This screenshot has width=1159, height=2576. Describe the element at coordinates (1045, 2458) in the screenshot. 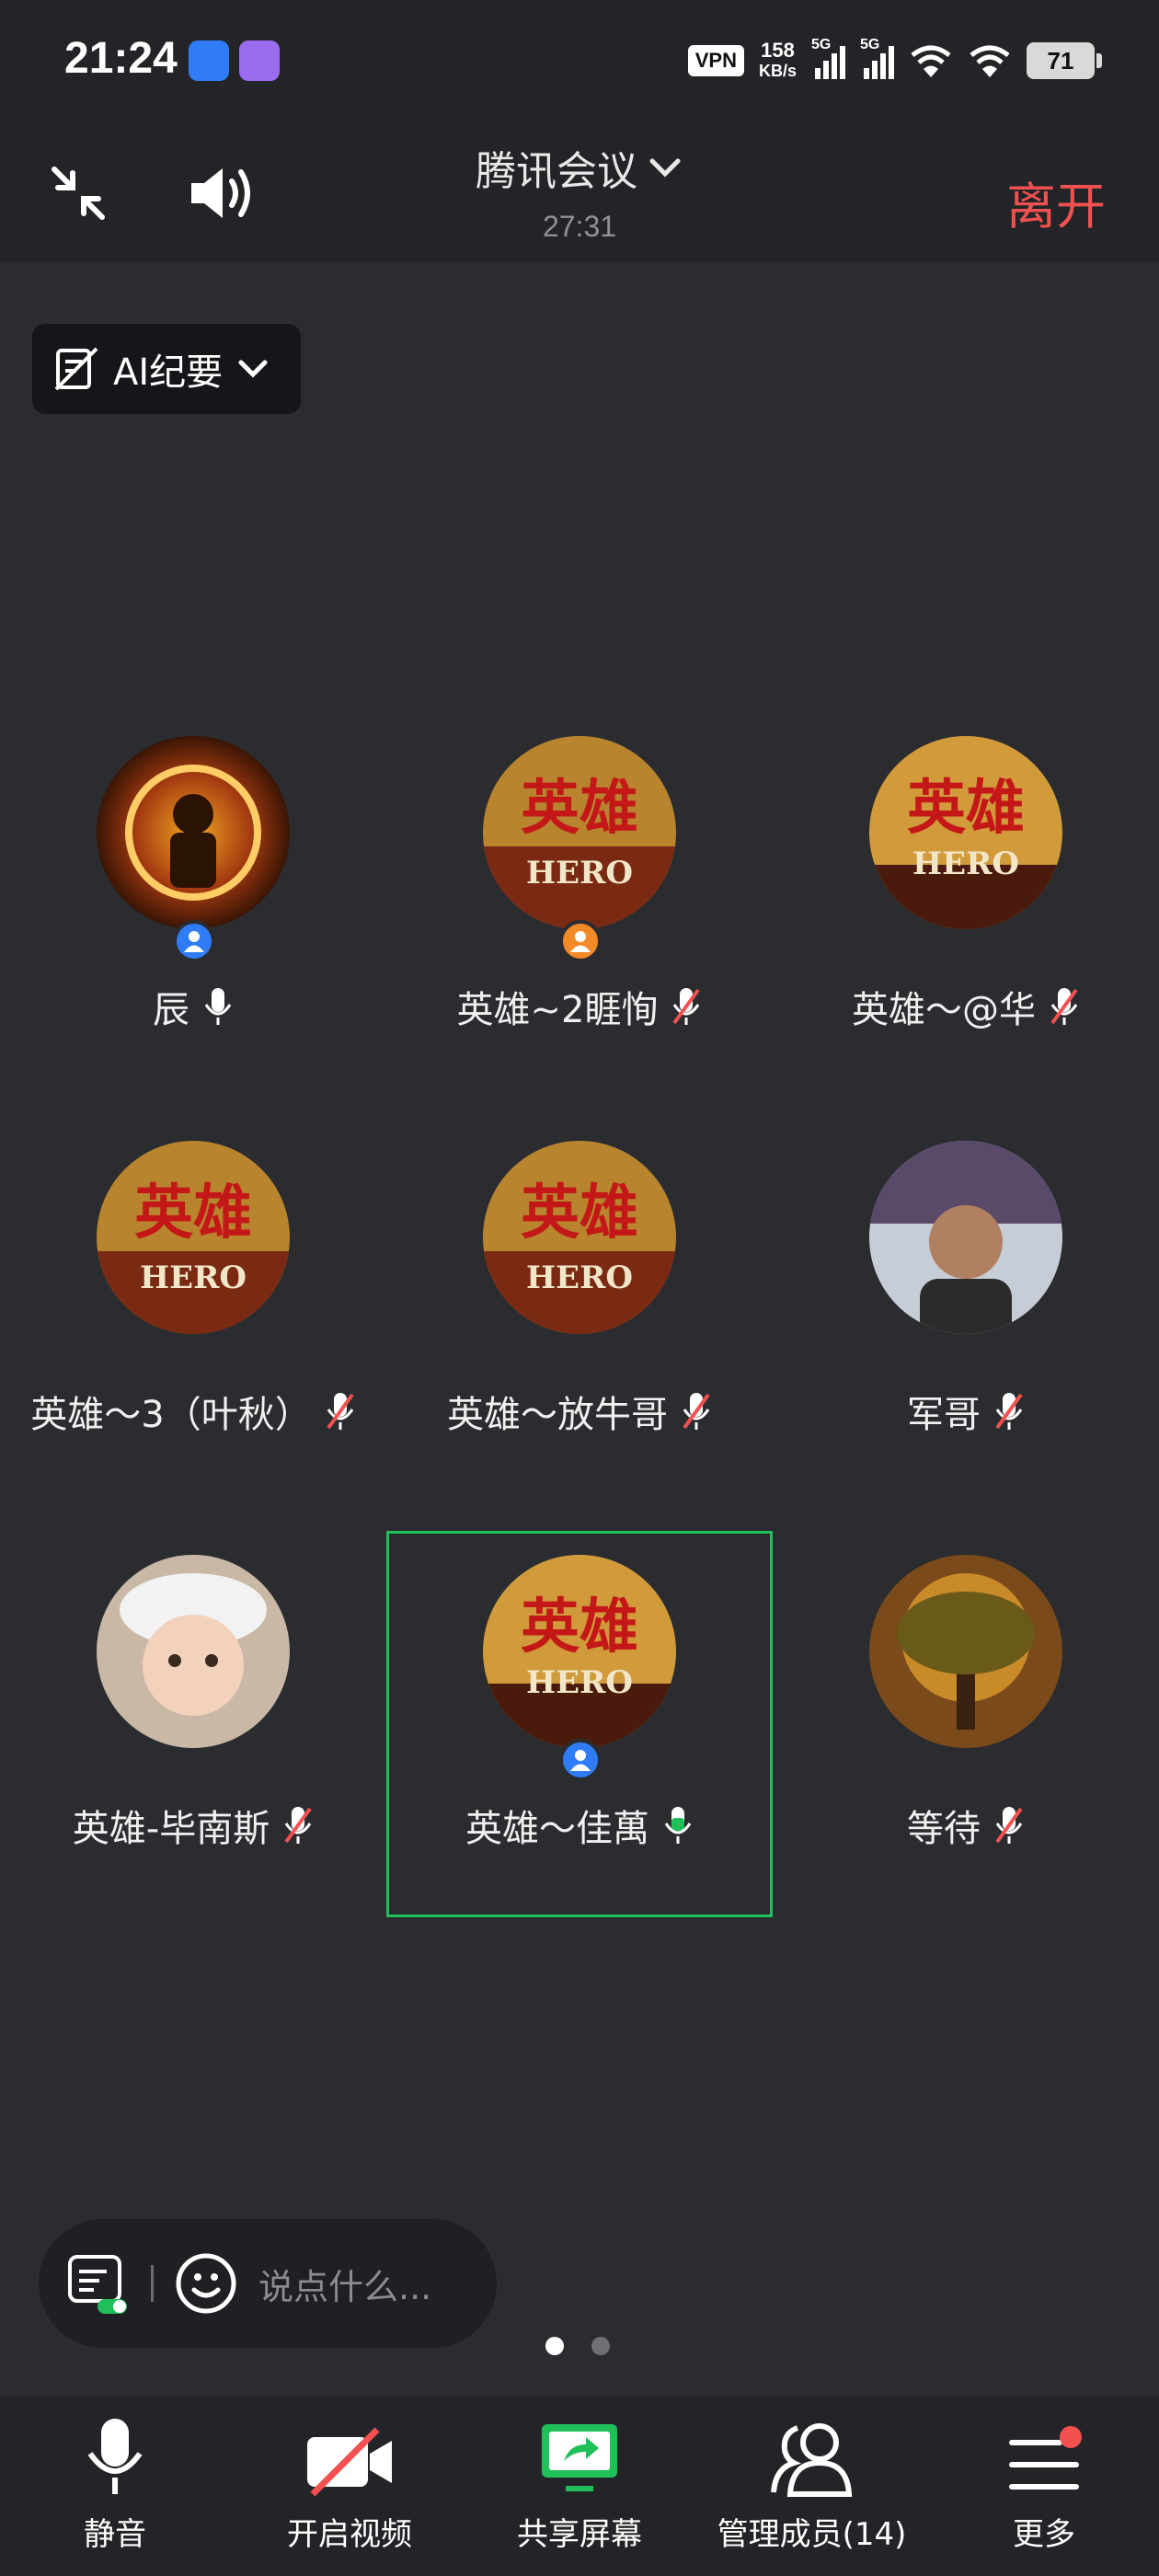

I see `menu-icon` at that location.